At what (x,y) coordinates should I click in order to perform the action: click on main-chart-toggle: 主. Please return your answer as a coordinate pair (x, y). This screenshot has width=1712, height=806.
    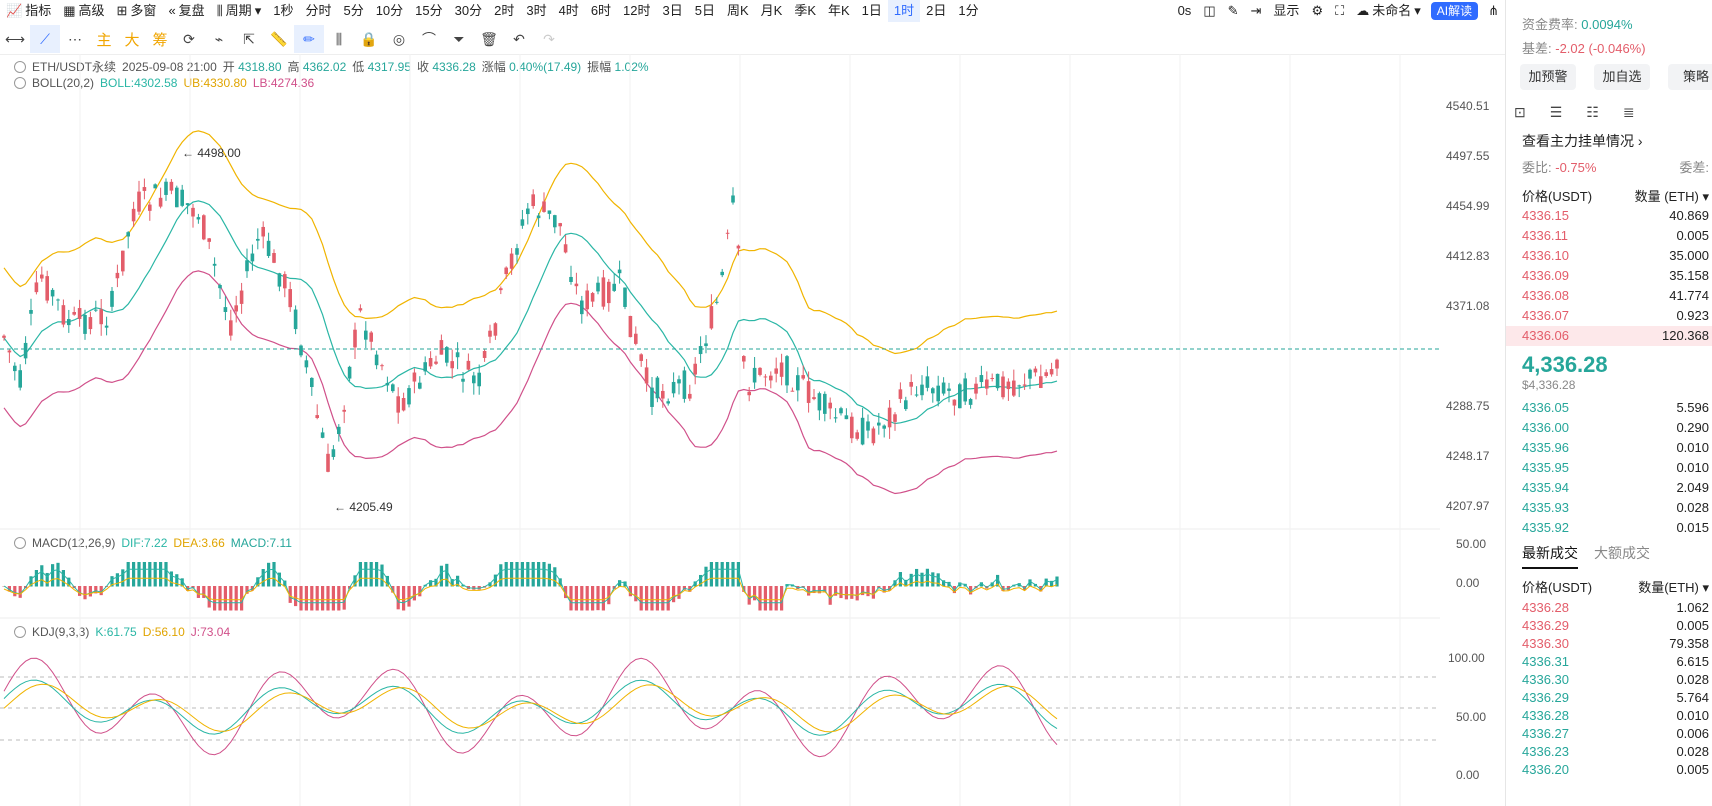
    Looking at the image, I should click on (104, 39).